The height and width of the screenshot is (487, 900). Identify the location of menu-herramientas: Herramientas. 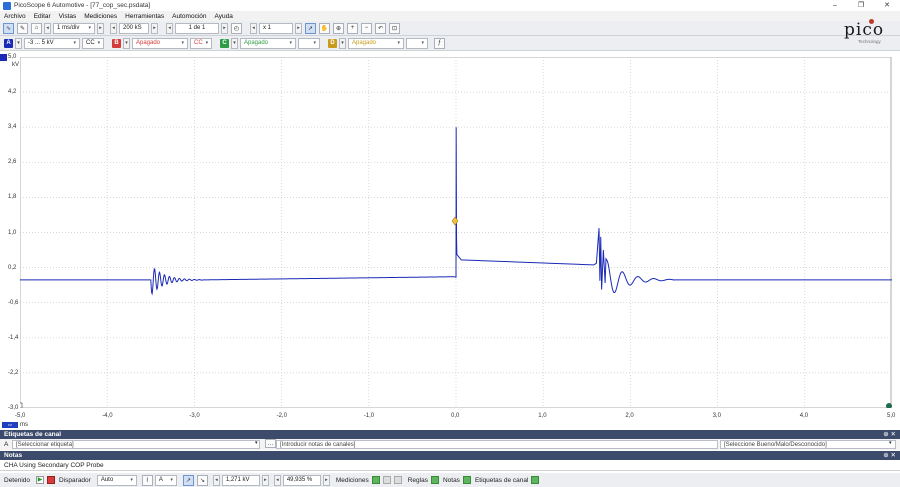
(144, 16).